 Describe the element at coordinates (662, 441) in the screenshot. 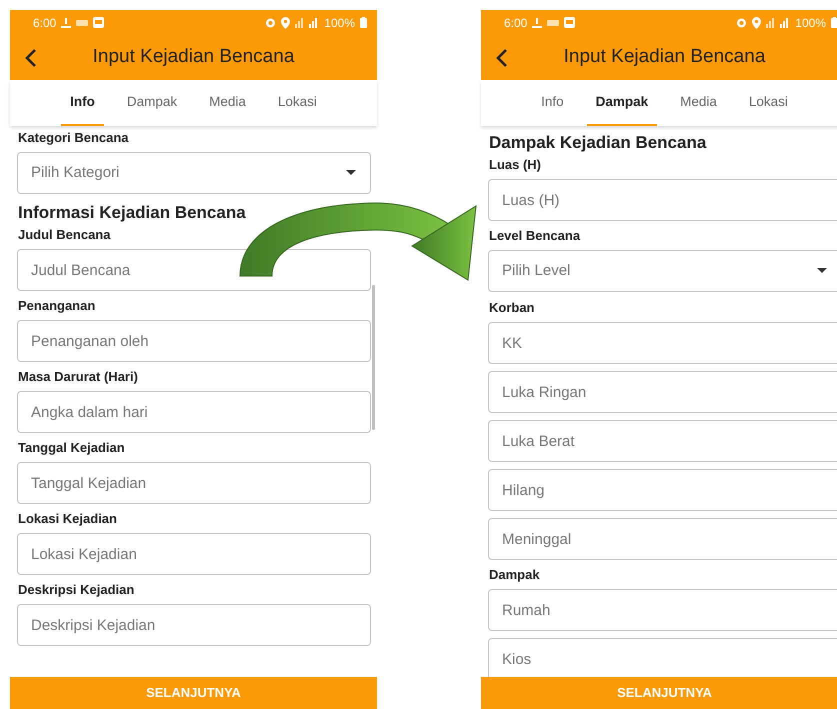

I see `input-field: Luka Berat` at that location.